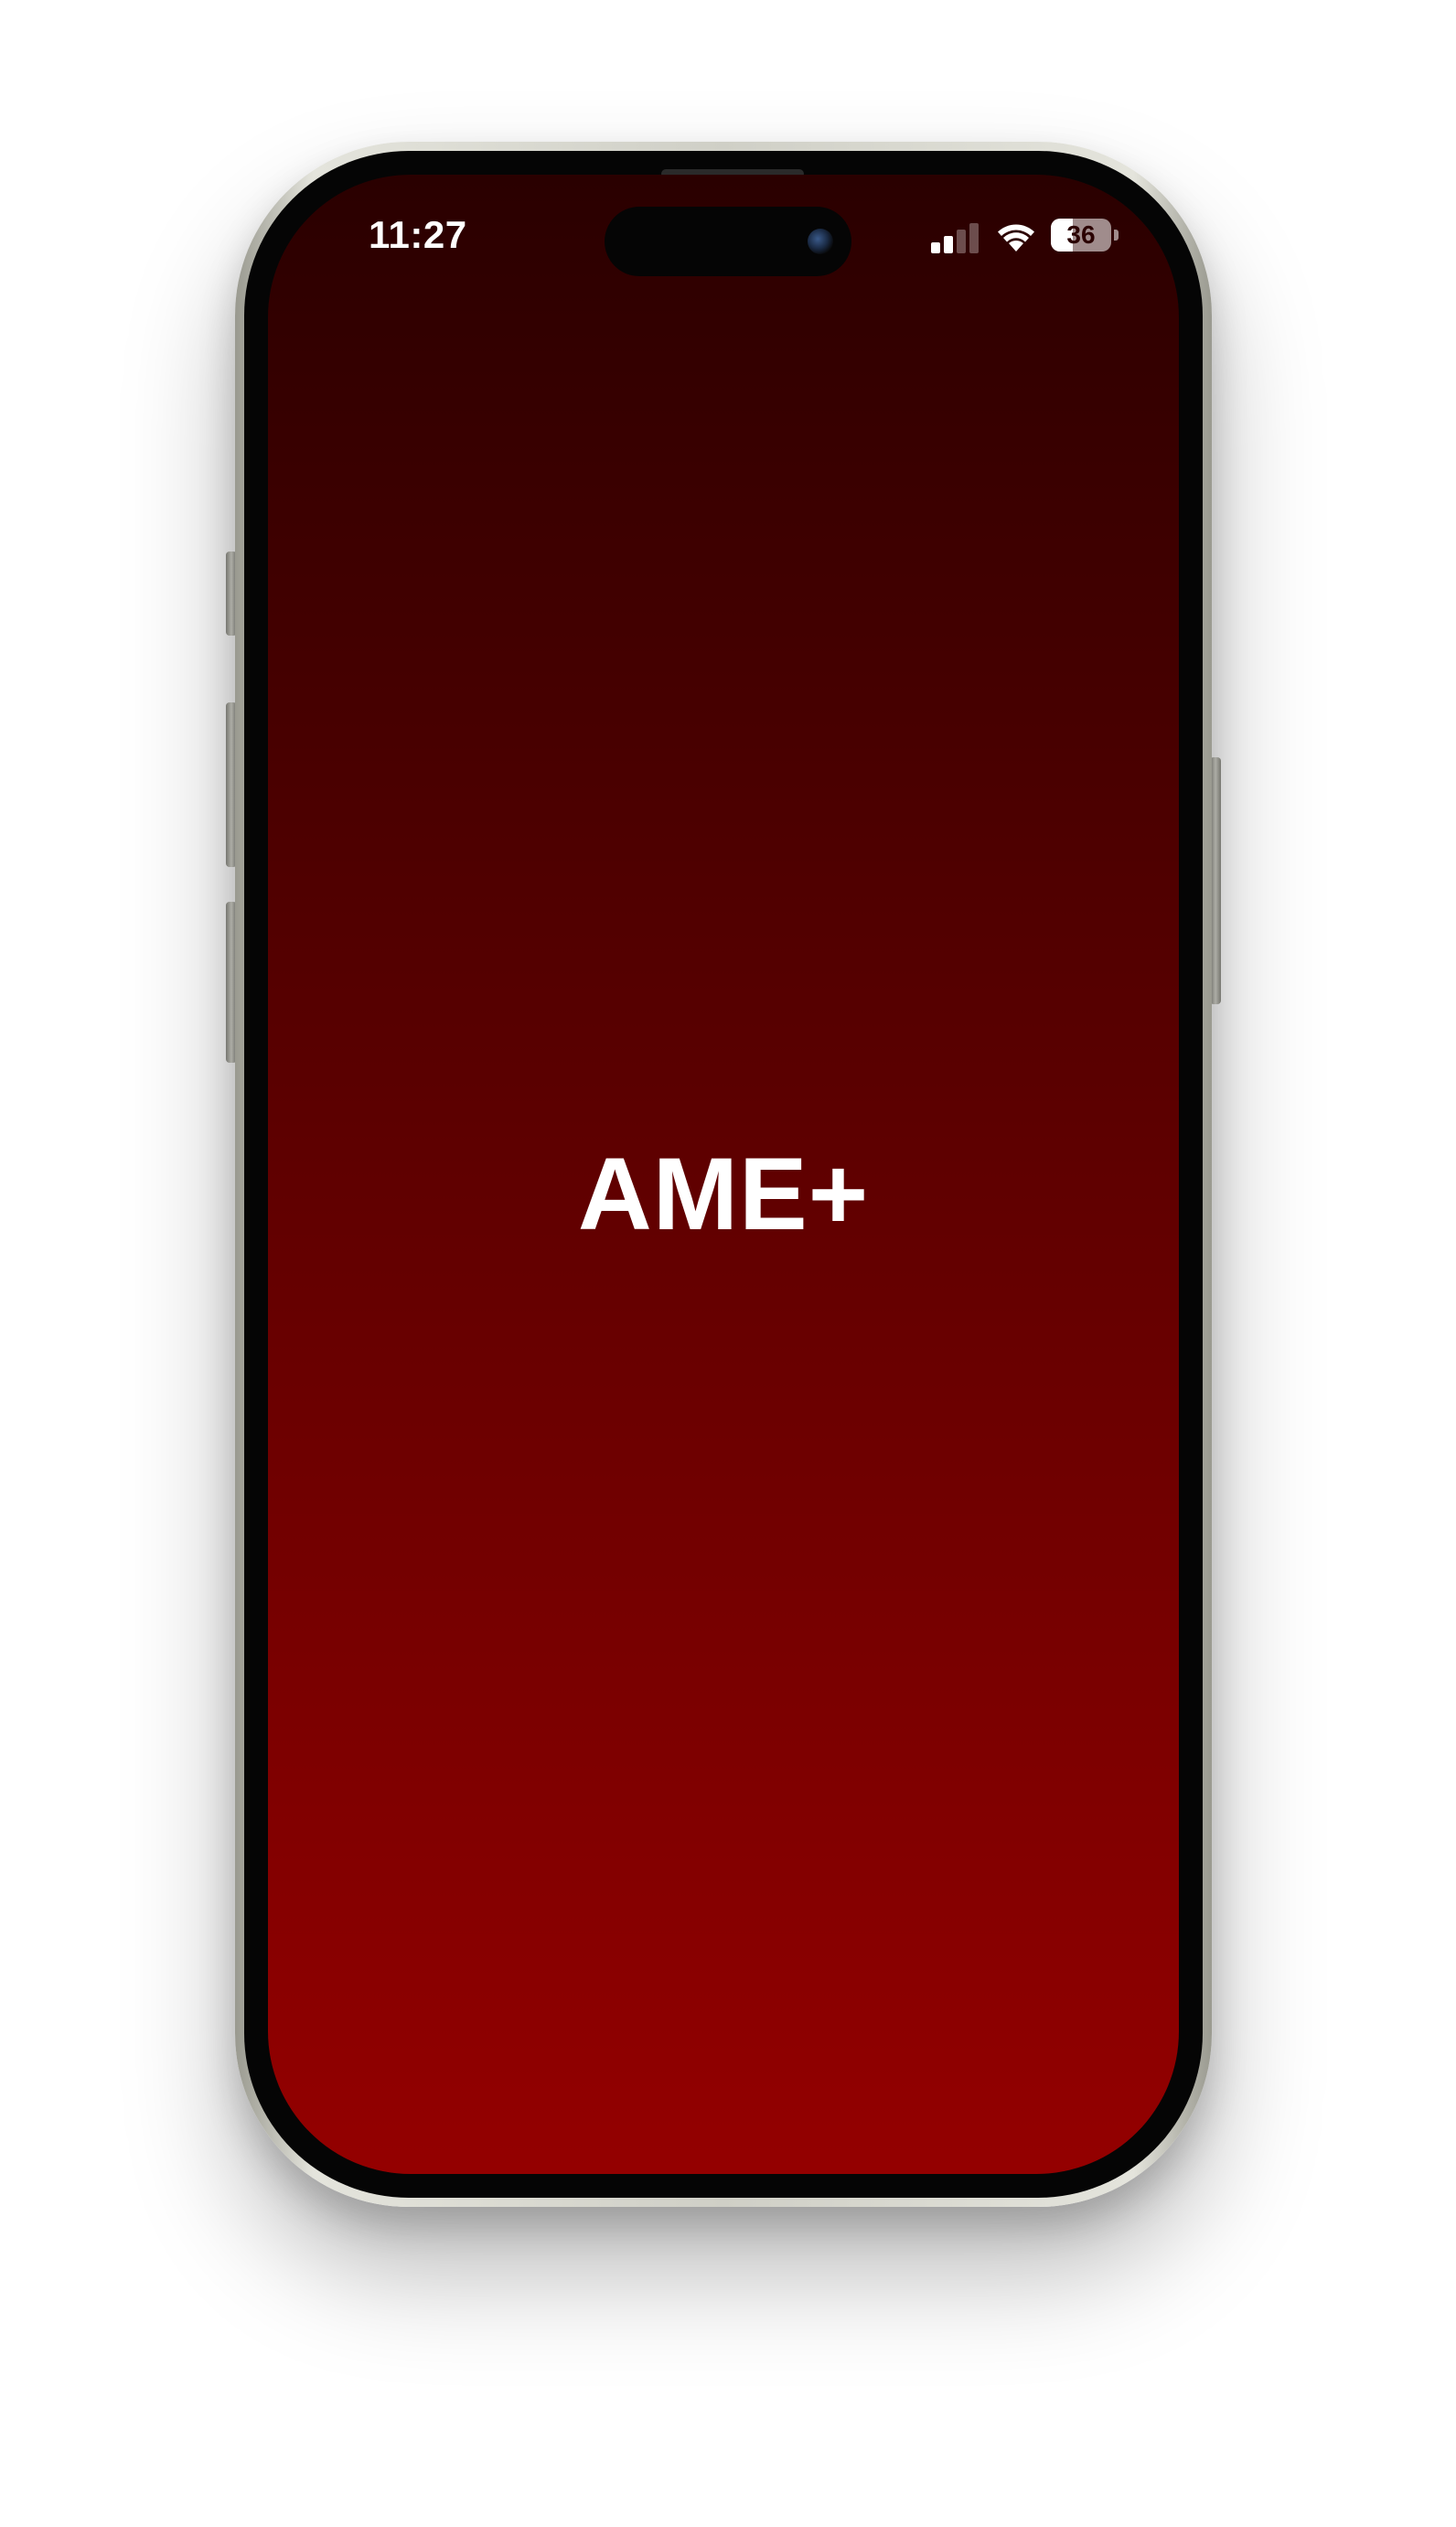  I want to click on battery-icon: 36, so click(1081, 235).